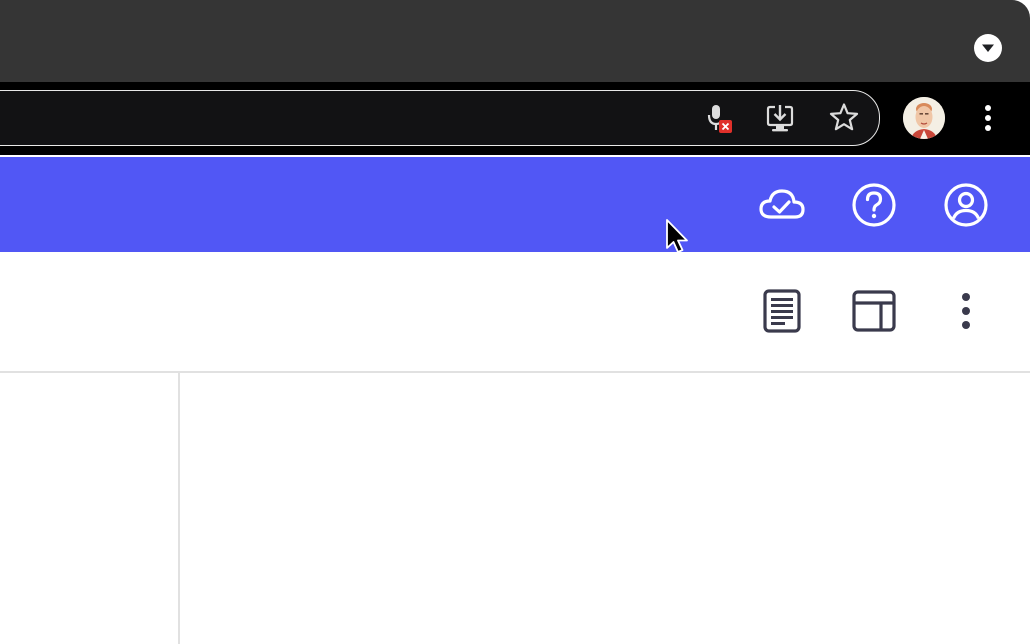 This screenshot has height=644, width=1030. I want to click on browser-toolbar, so click(515, 118).